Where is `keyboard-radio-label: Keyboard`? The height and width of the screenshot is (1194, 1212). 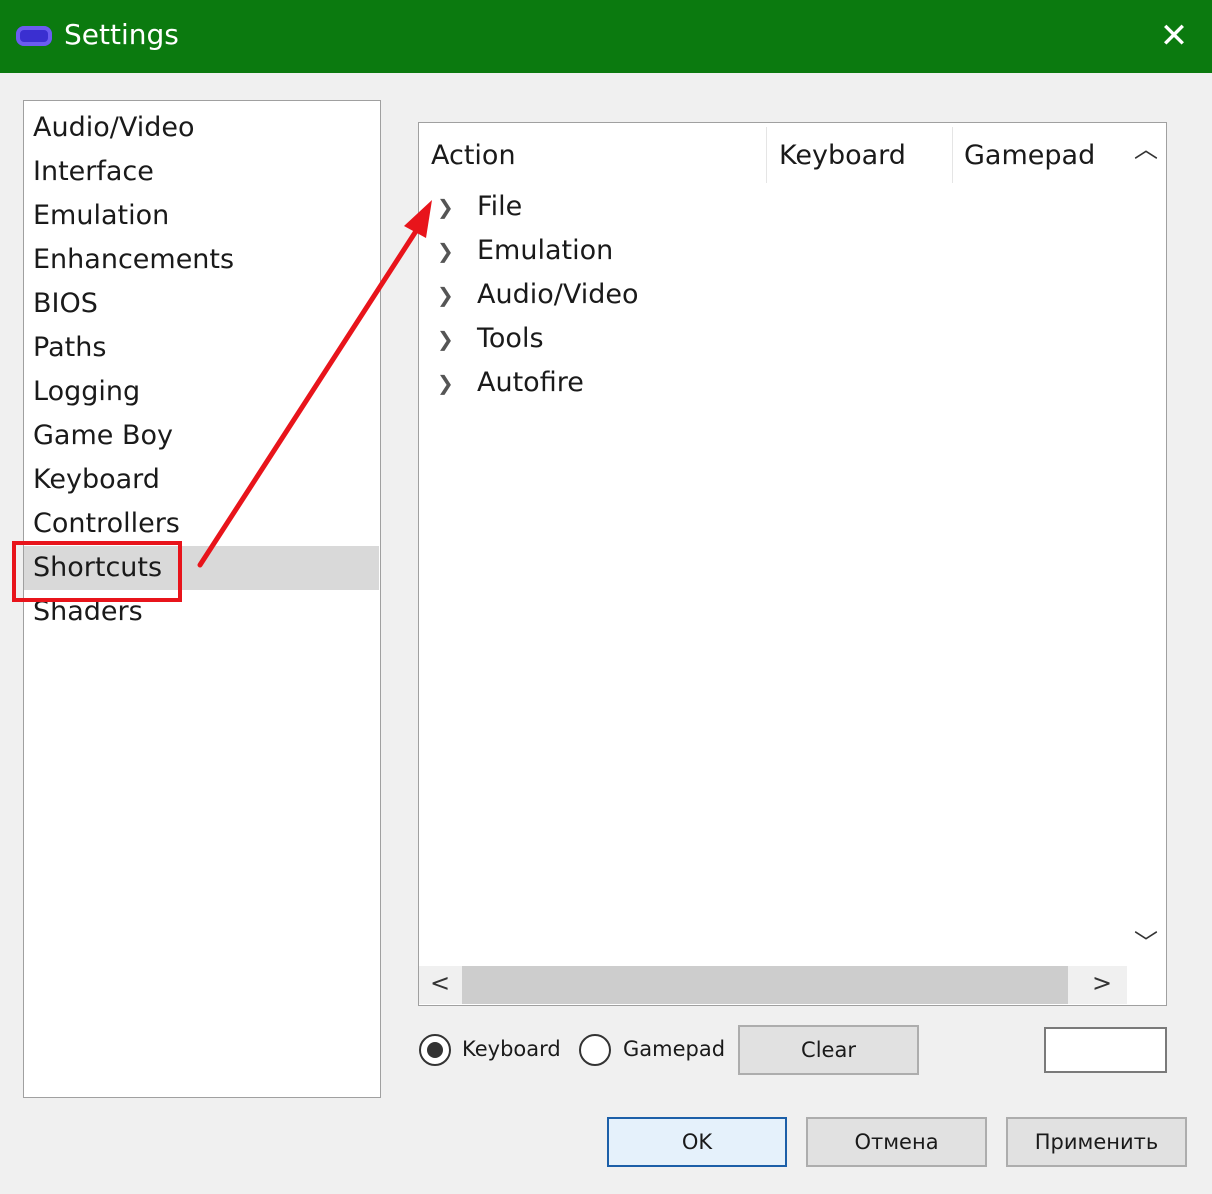
keyboard-radio-label: Keyboard is located at coordinates (511, 1049).